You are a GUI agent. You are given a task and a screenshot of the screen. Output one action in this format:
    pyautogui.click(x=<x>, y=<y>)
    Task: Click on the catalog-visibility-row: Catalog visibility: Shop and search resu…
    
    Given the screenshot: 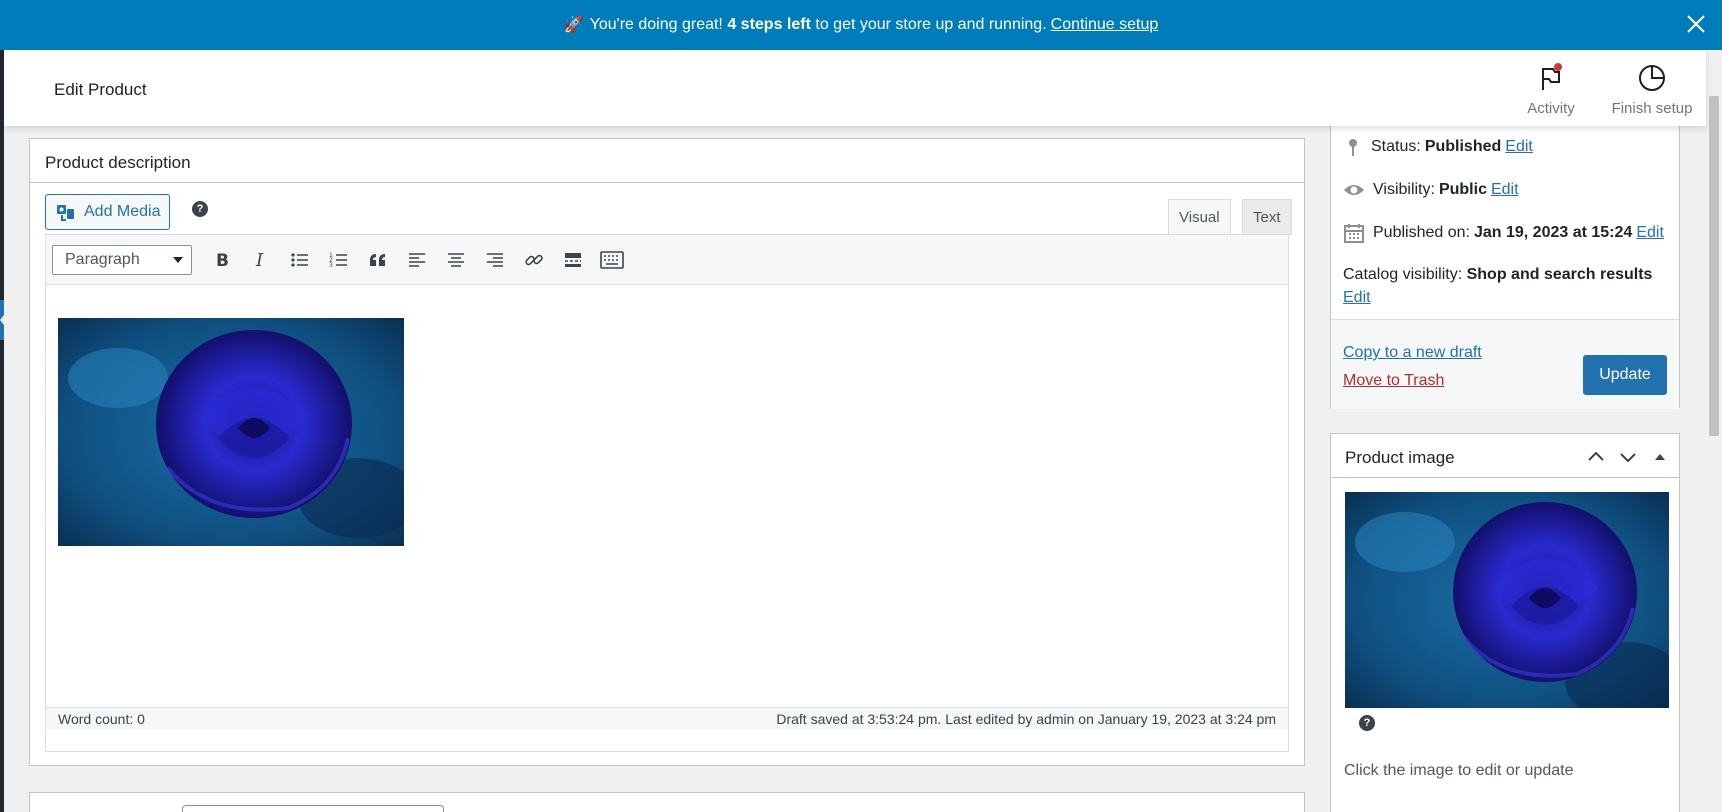 What is the action you would take?
    pyautogui.click(x=1497, y=275)
    